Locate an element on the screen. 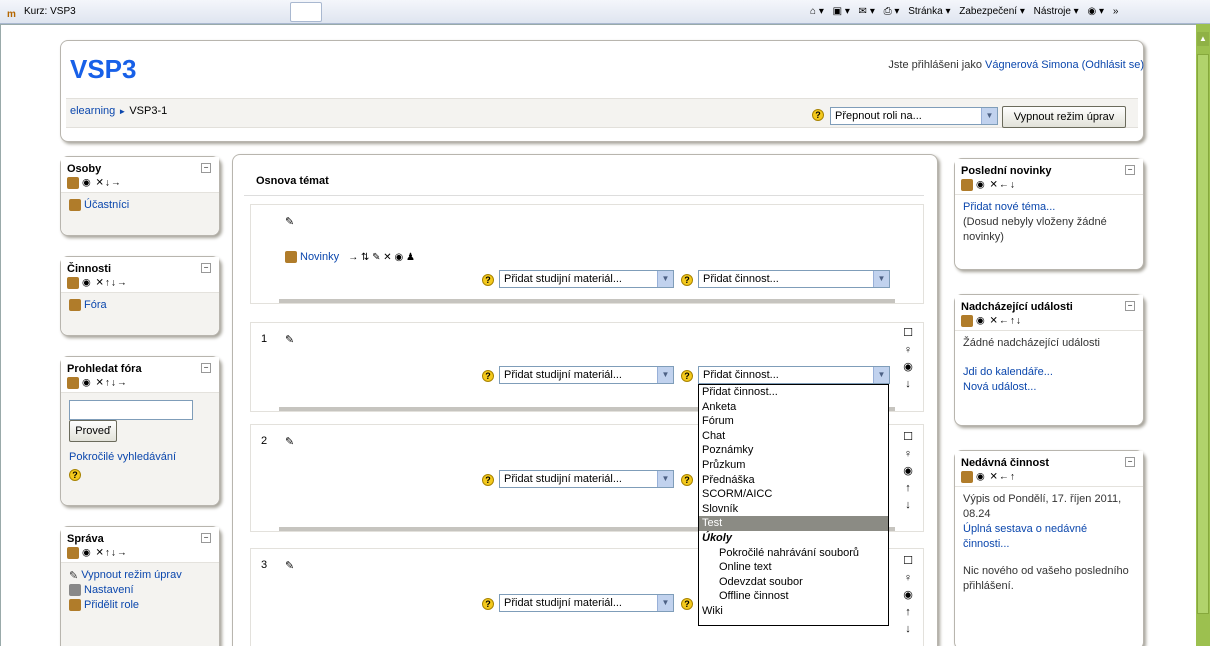 This screenshot has width=1210, height=646. dropdown-option: Chat is located at coordinates (793, 436).